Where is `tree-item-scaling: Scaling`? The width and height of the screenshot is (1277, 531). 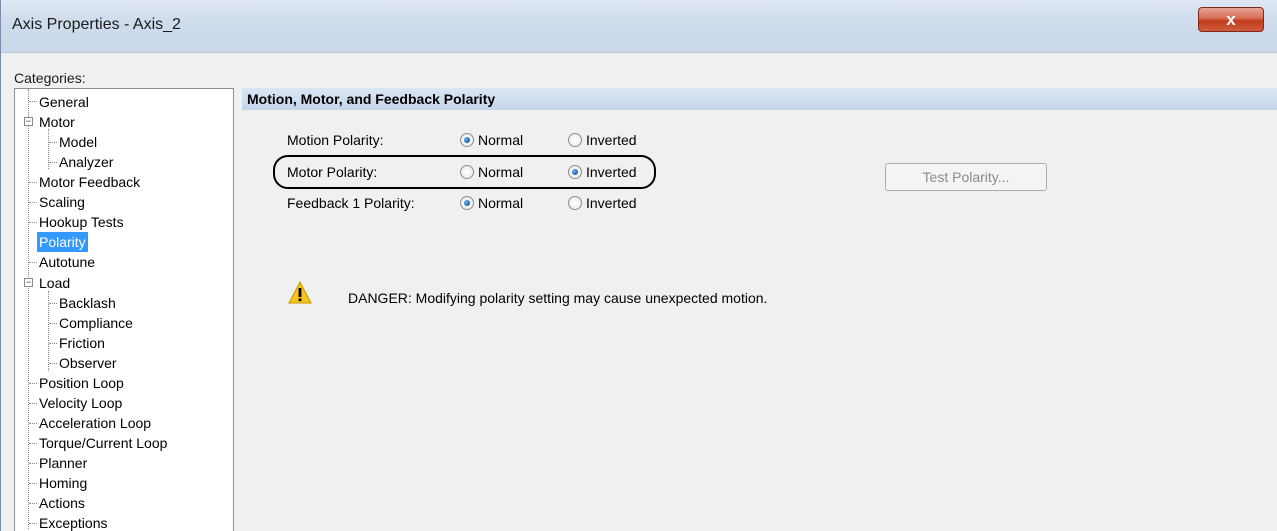
tree-item-scaling: Scaling is located at coordinates (62, 202).